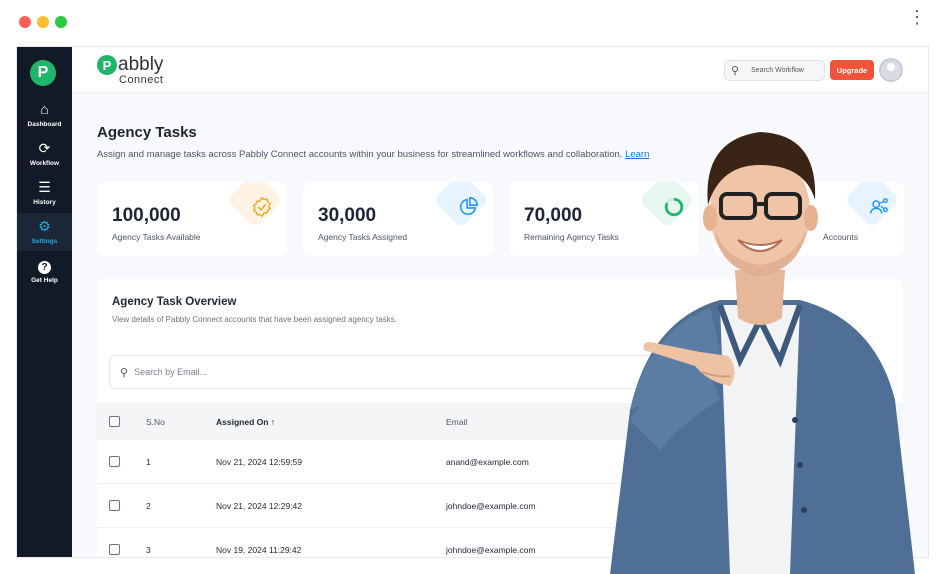 The height and width of the screenshot is (574, 944). I want to click on column-header-sno: S.No, so click(155, 422).